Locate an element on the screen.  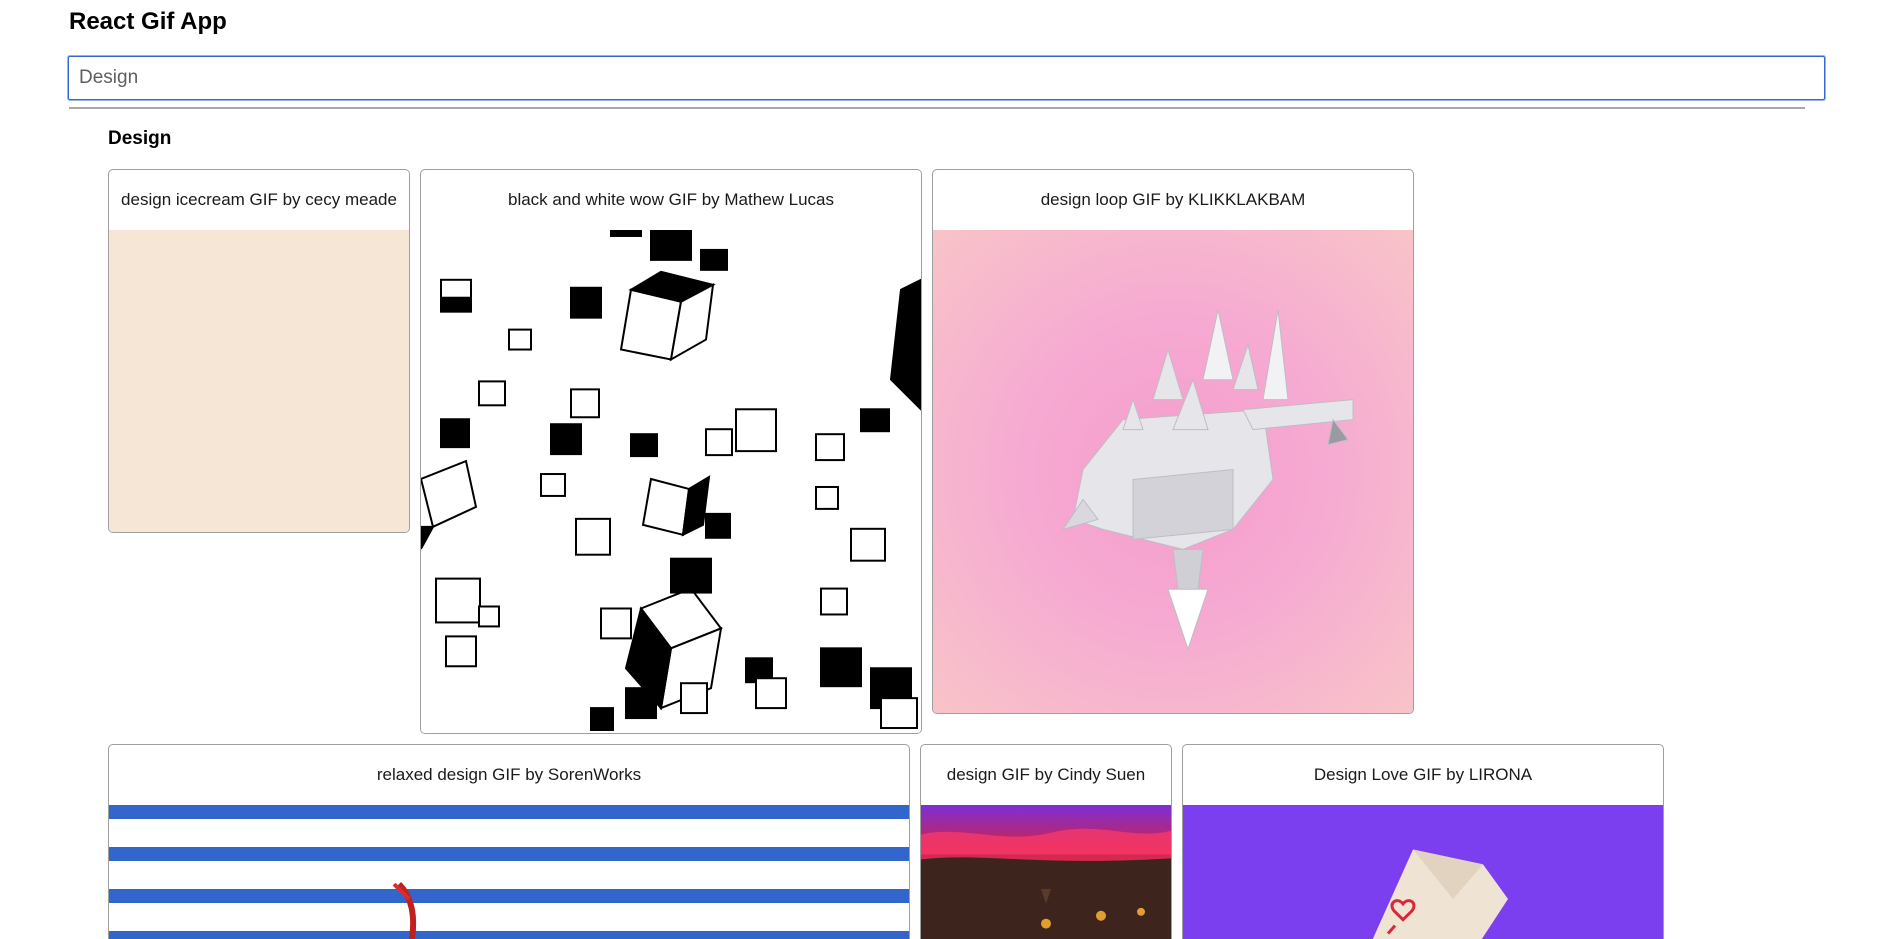
cubes-illustration is located at coordinates (671, 481).